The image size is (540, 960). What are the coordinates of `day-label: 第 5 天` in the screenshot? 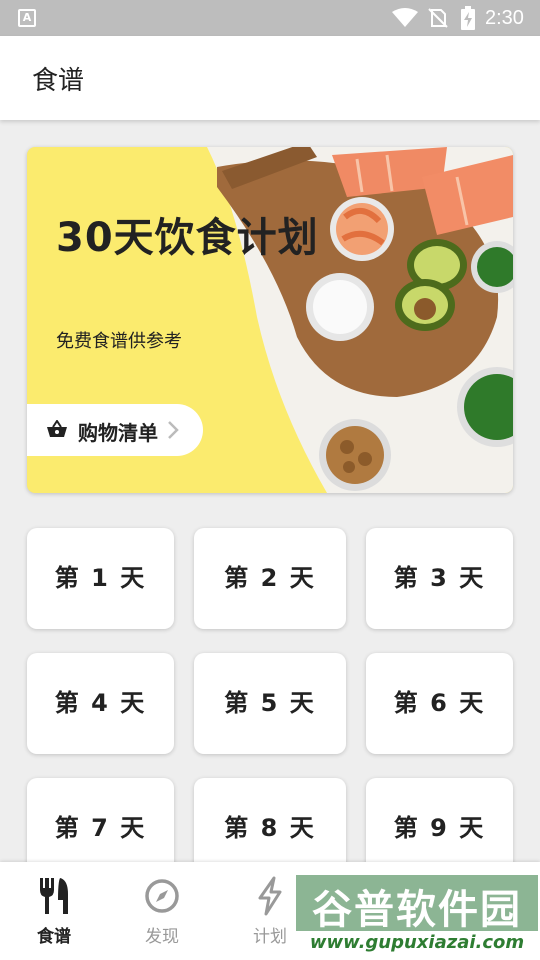 It's located at (270, 703).